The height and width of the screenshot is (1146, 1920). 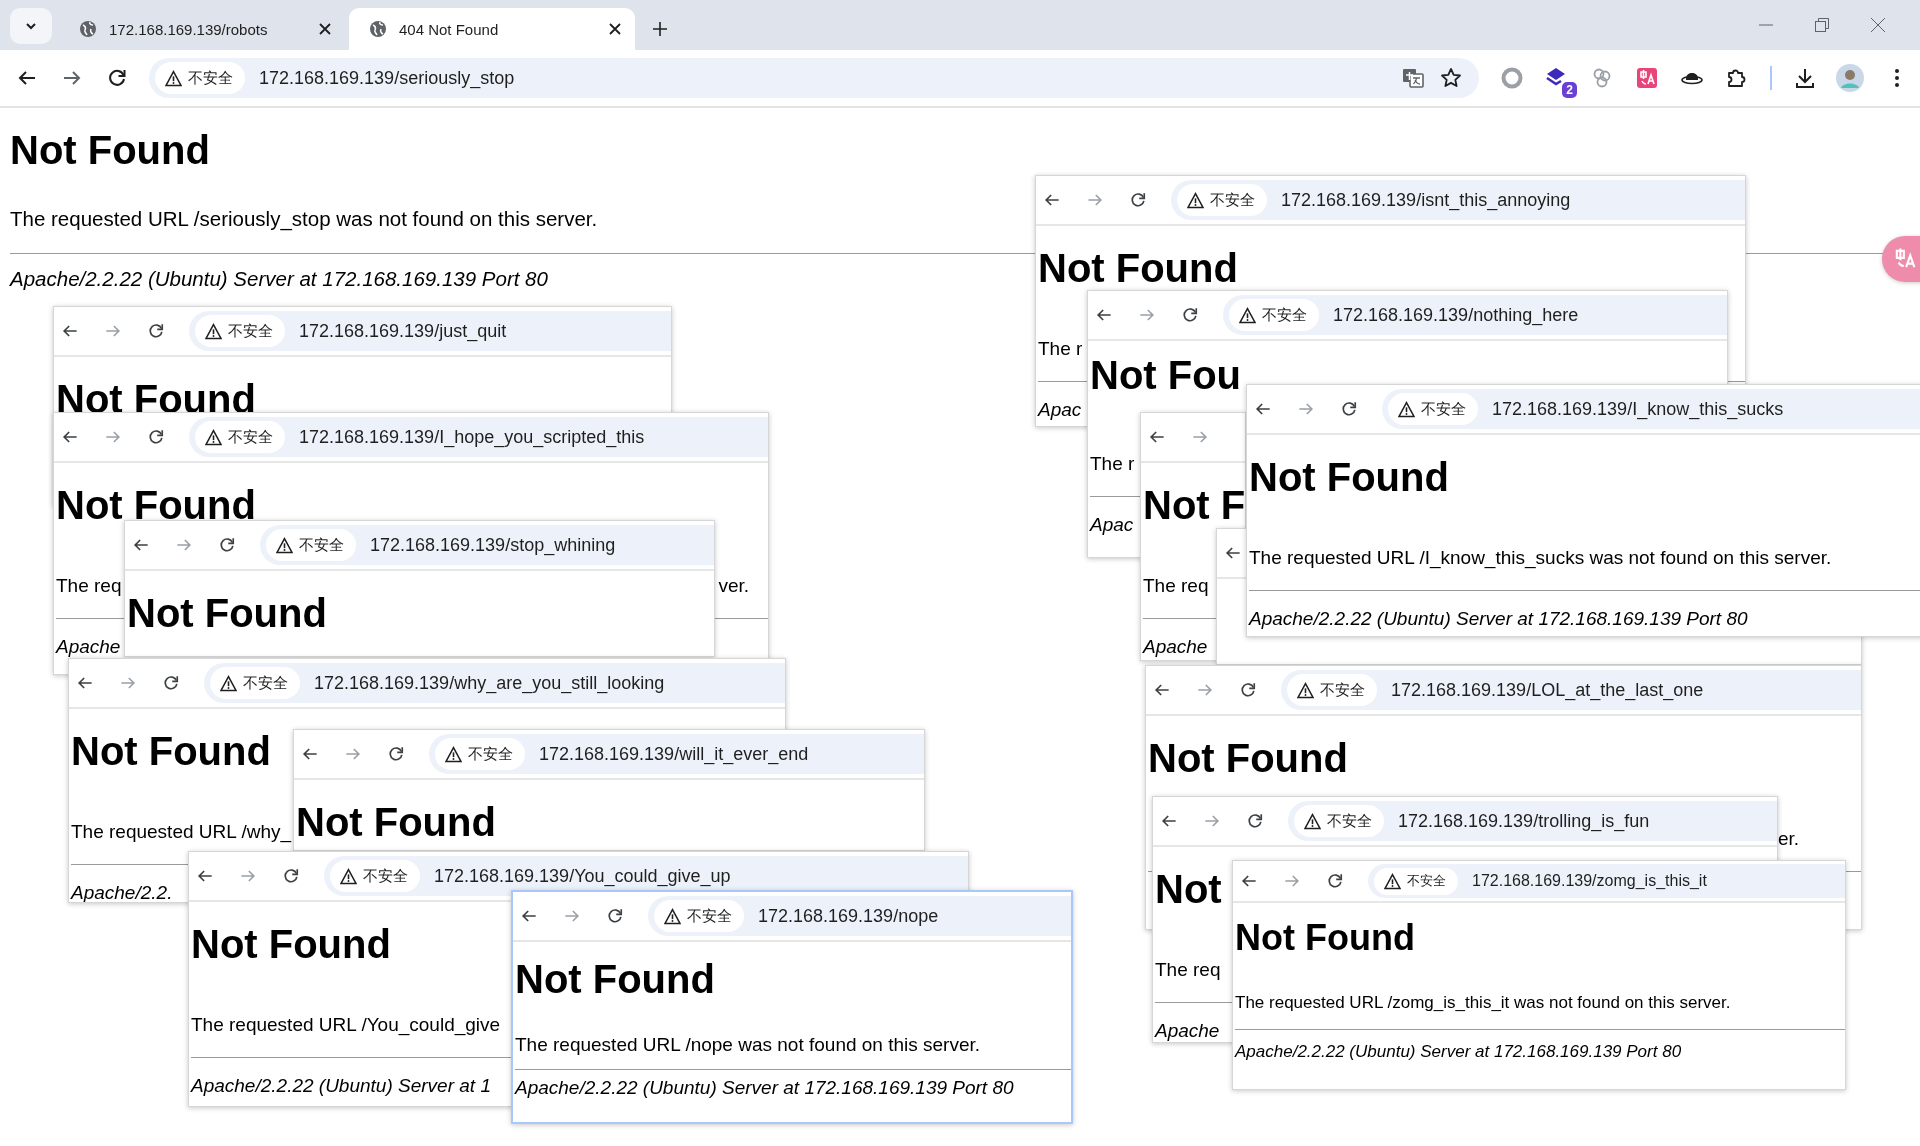 I want to click on tab: 172.168.169.139/robots, so click(x=202, y=29).